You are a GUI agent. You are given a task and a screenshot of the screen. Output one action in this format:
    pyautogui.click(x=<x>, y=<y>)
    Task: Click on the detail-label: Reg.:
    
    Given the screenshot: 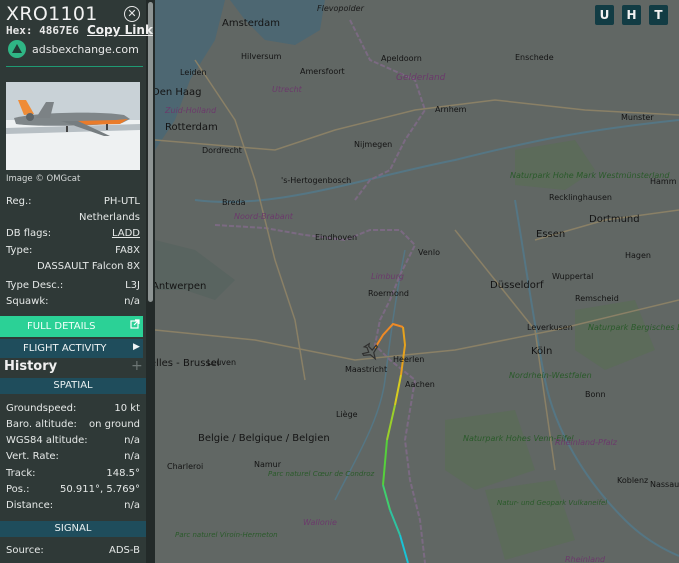 What is the action you would take?
    pyautogui.click(x=19, y=201)
    